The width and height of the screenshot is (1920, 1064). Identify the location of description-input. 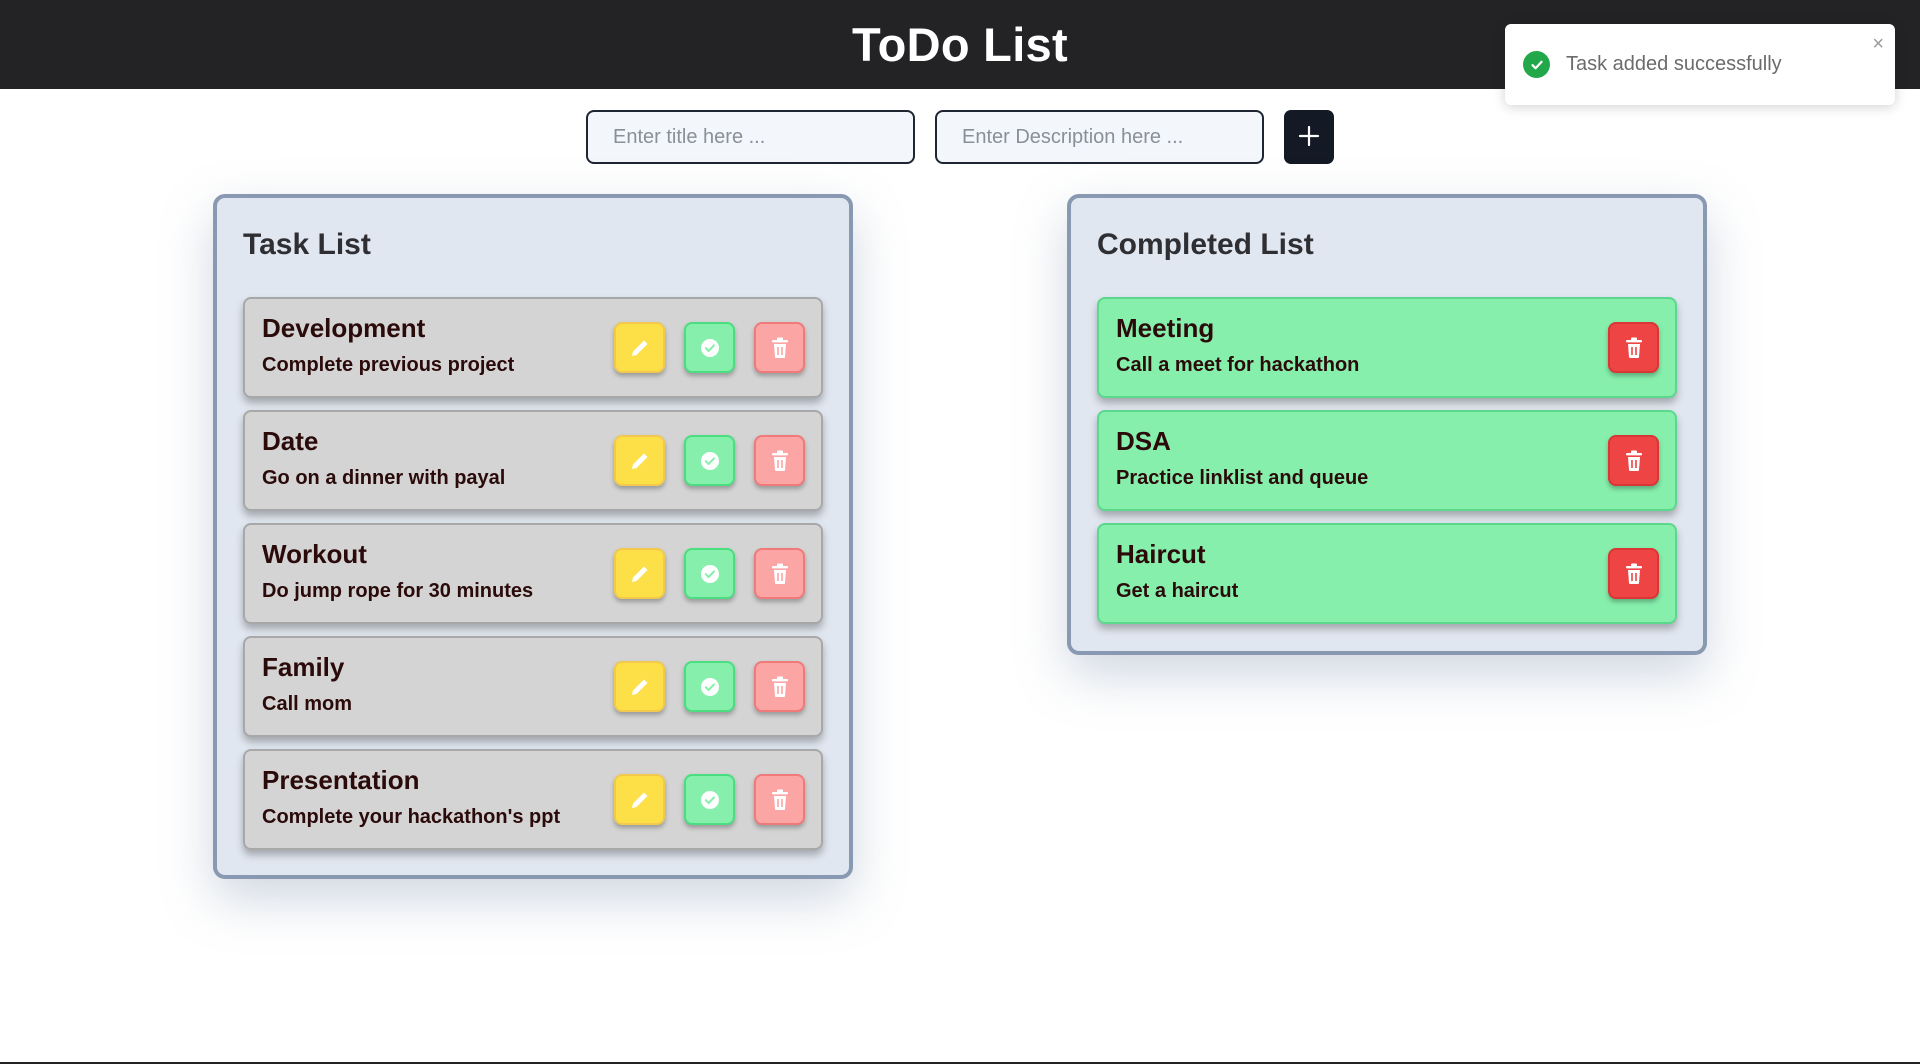
(1099, 137).